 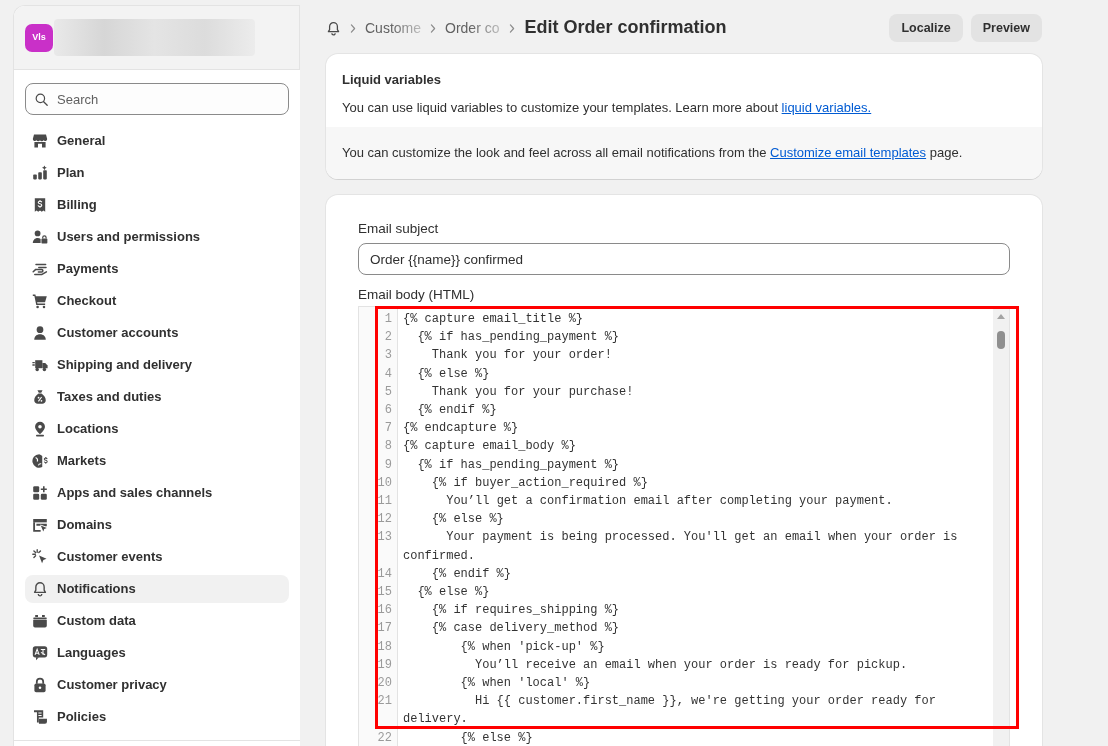 What do you see at coordinates (157, 717) in the screenshot?
I see `sidebar-item: Policies` at bounding box center [157, 717].